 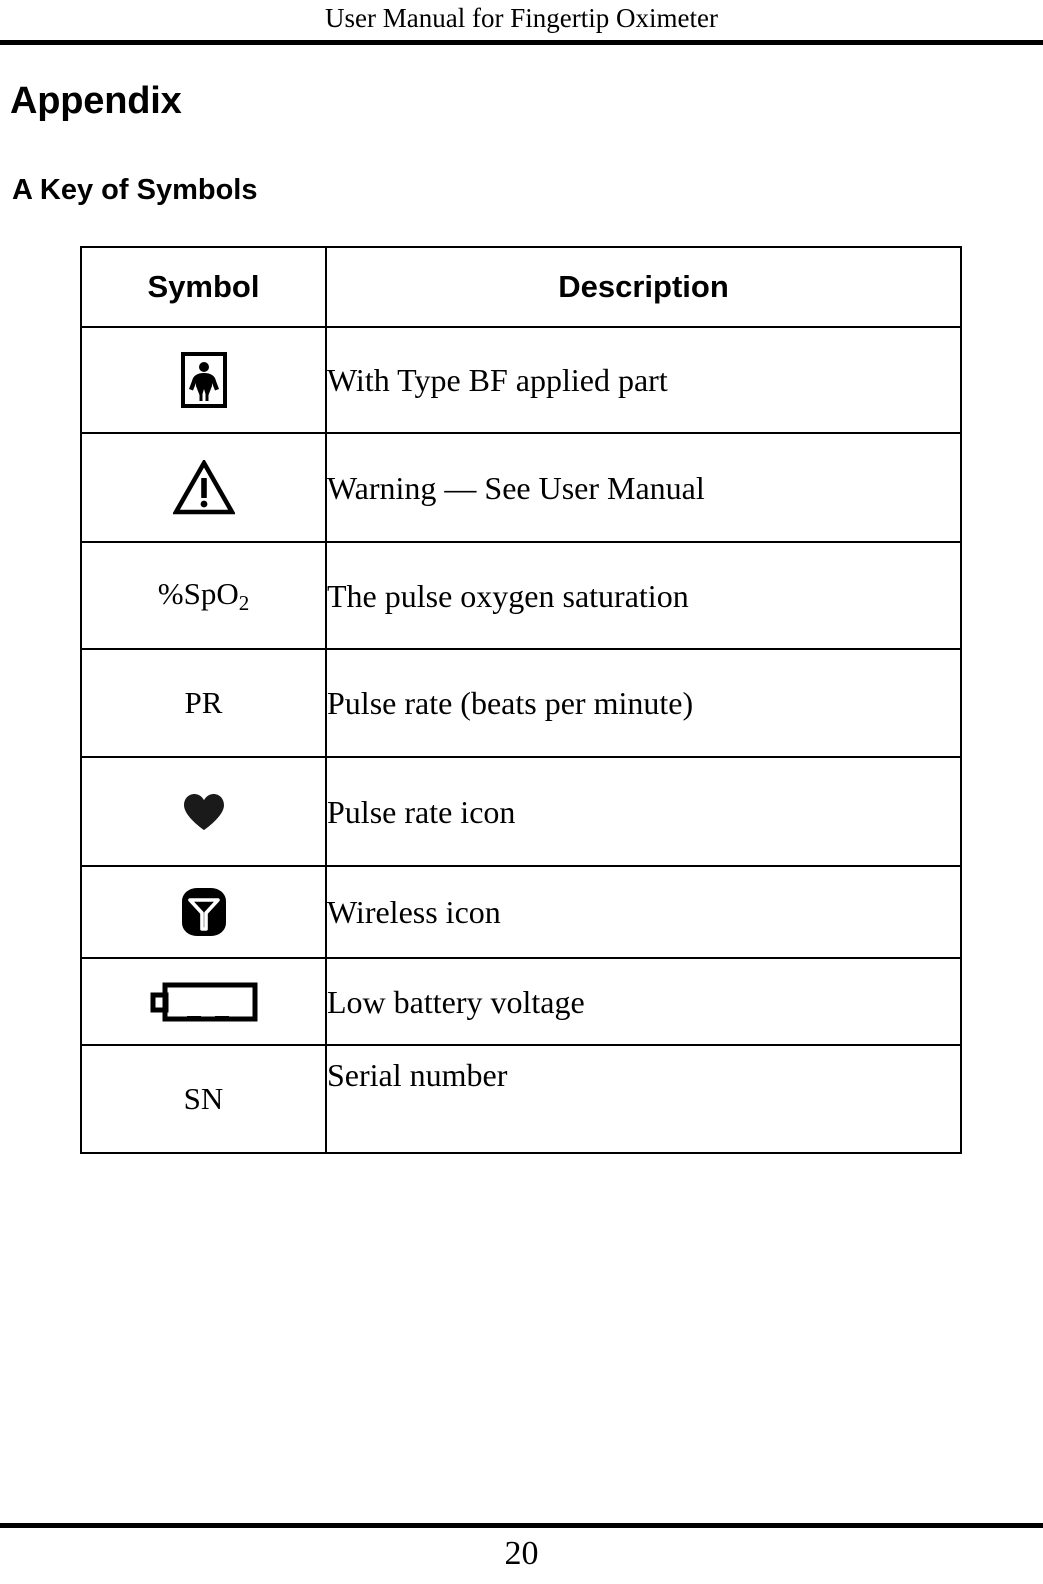 I want to click on table-row: SN Serial number, so click(x=521, y=1099).